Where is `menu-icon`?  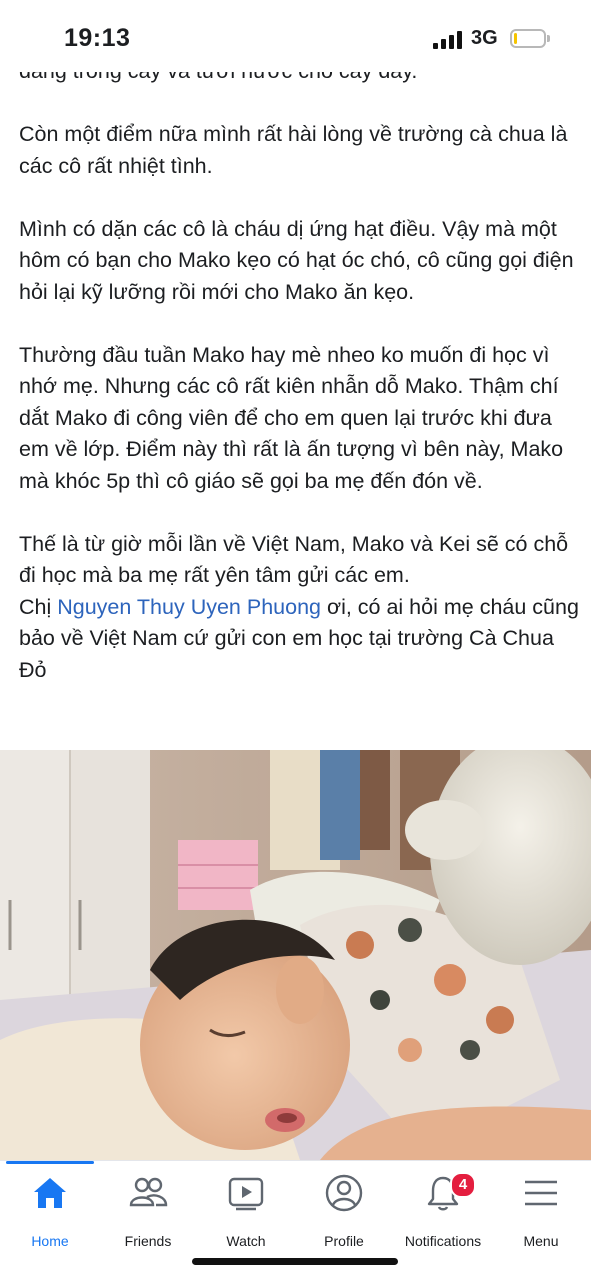 menu-icon is located at coordinates (541, 1193).